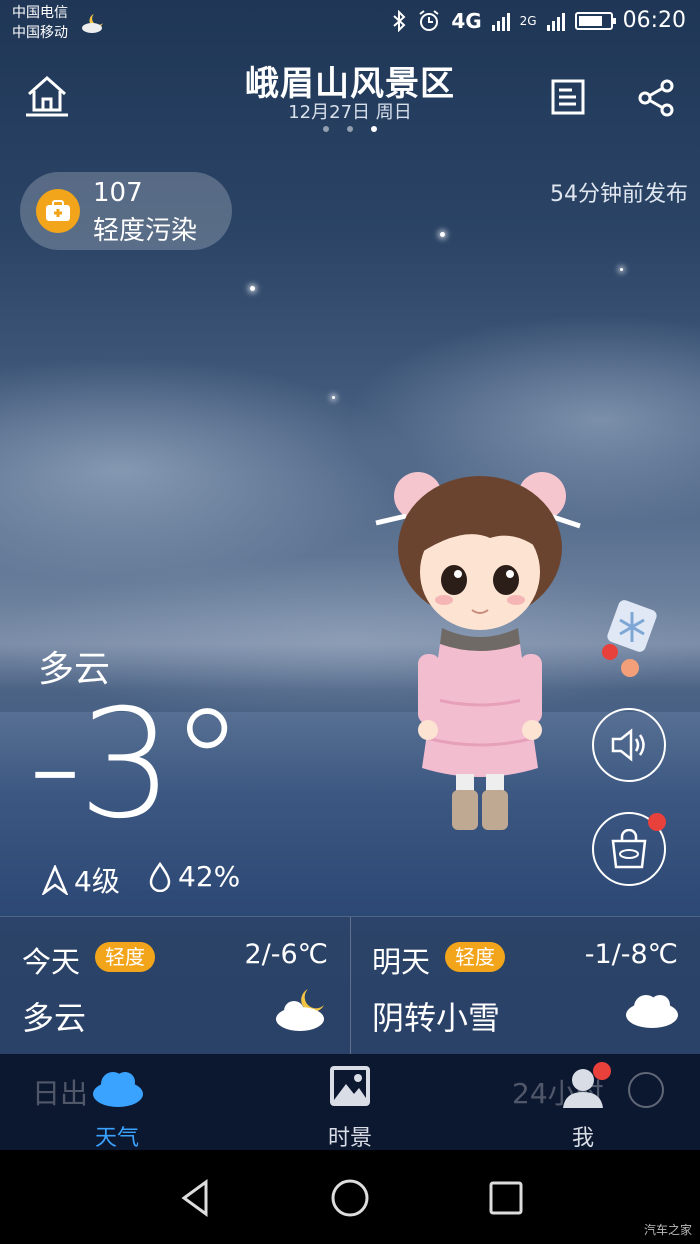 The image size is (700, 1244). What do you see at coordinates (58, 211) in the screenshot?
I see `first-aid-kit-icon` at bounding box center [58, 211].